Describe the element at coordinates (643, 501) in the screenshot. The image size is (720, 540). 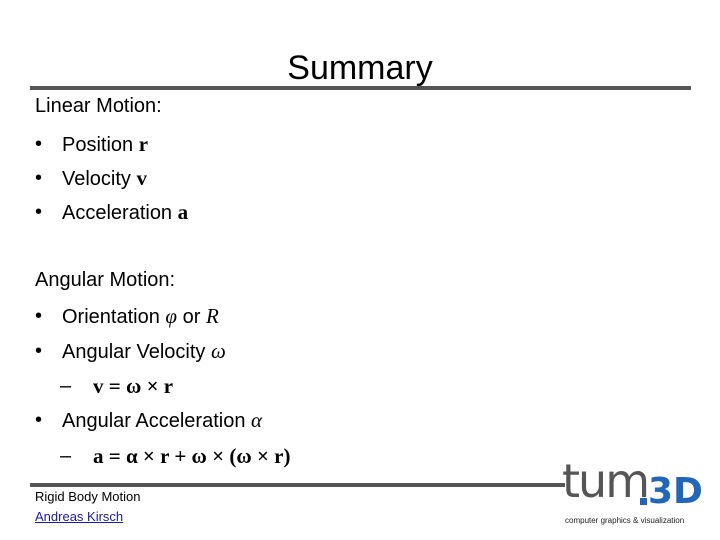
I see `logo-dot` at that location.